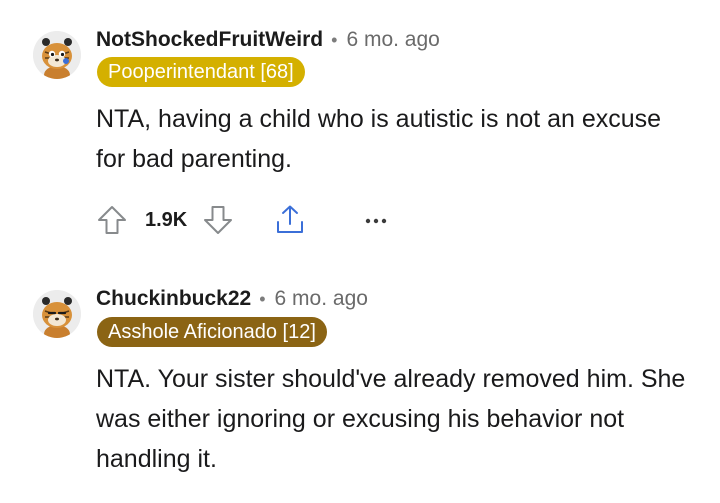 Image resolution: width=720 pixels, height=503 pixels. I want to click on comment-header: NotShockedFruitWeird • 6 mo. ago, so click(268, 40).